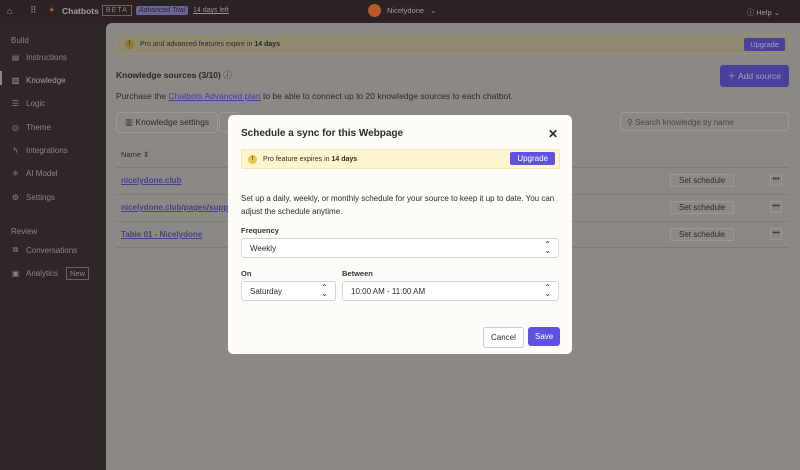 The image size is (800, 470). I want to click on source-link: nicelydone.club/pages/support, so click(180, 207).